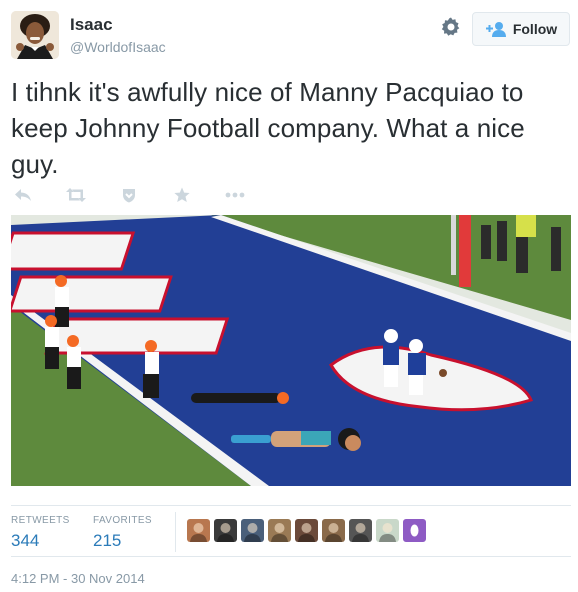 The width and height of the screenshot is (578, 592). Describe the element at coordinates (129, 195) in the screenshot. I see `favorite-shield-icon` at that location.